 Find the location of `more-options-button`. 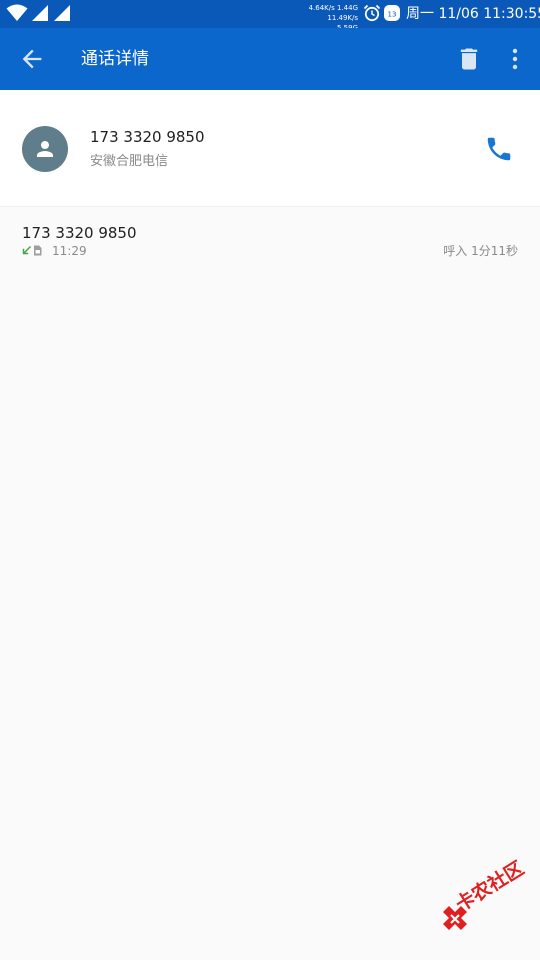

more-options-button is located at coordinates (515, 59).